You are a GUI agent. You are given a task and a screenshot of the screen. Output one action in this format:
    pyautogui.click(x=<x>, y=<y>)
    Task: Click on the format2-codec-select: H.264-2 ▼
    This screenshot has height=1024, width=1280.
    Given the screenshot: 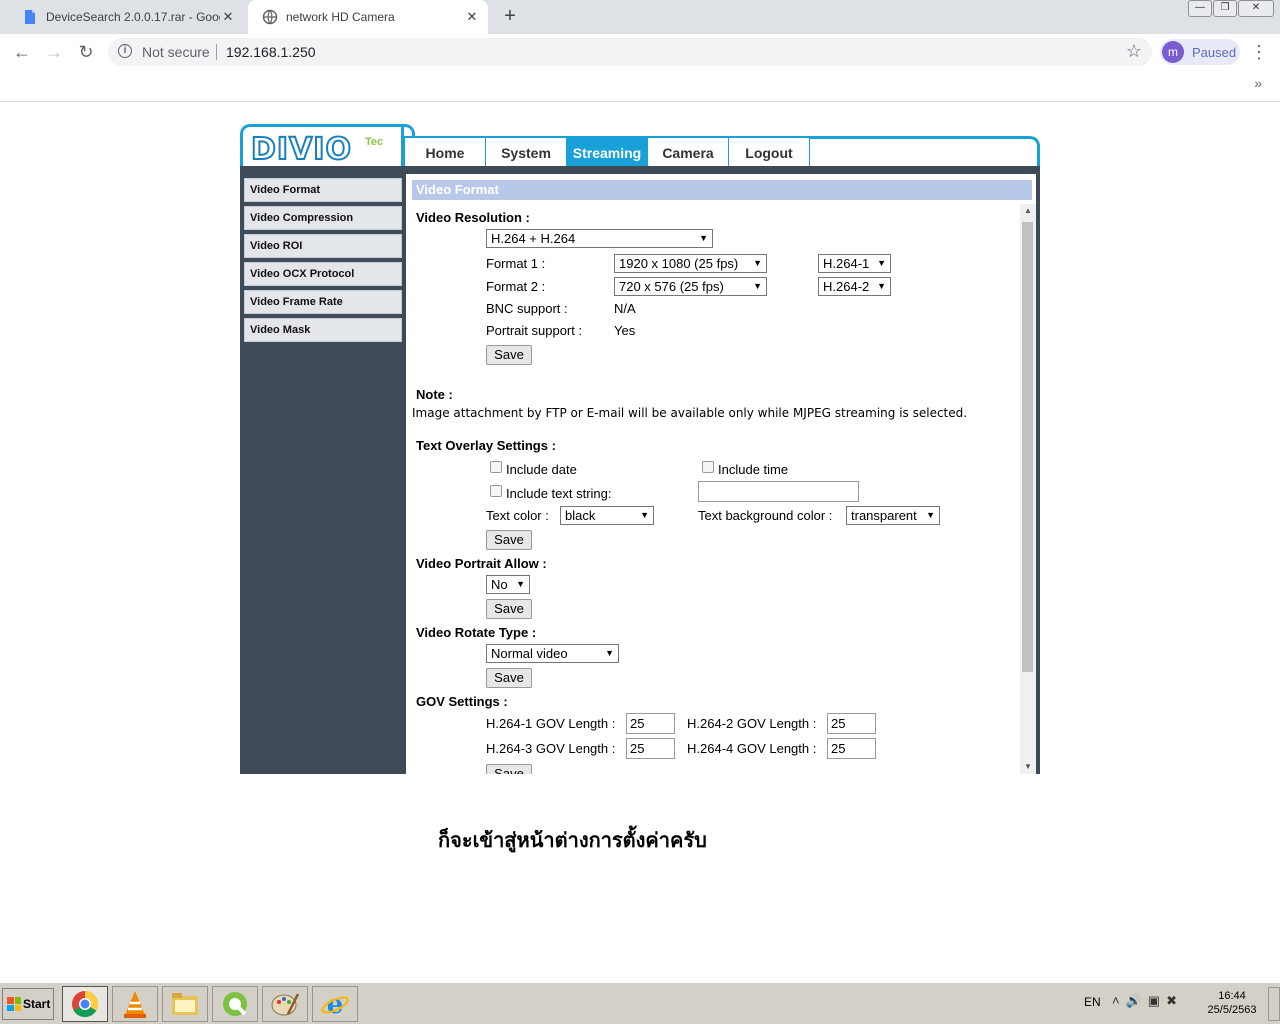 What is the action you would take?
    pyautogui.click(x=854, y=286)
    